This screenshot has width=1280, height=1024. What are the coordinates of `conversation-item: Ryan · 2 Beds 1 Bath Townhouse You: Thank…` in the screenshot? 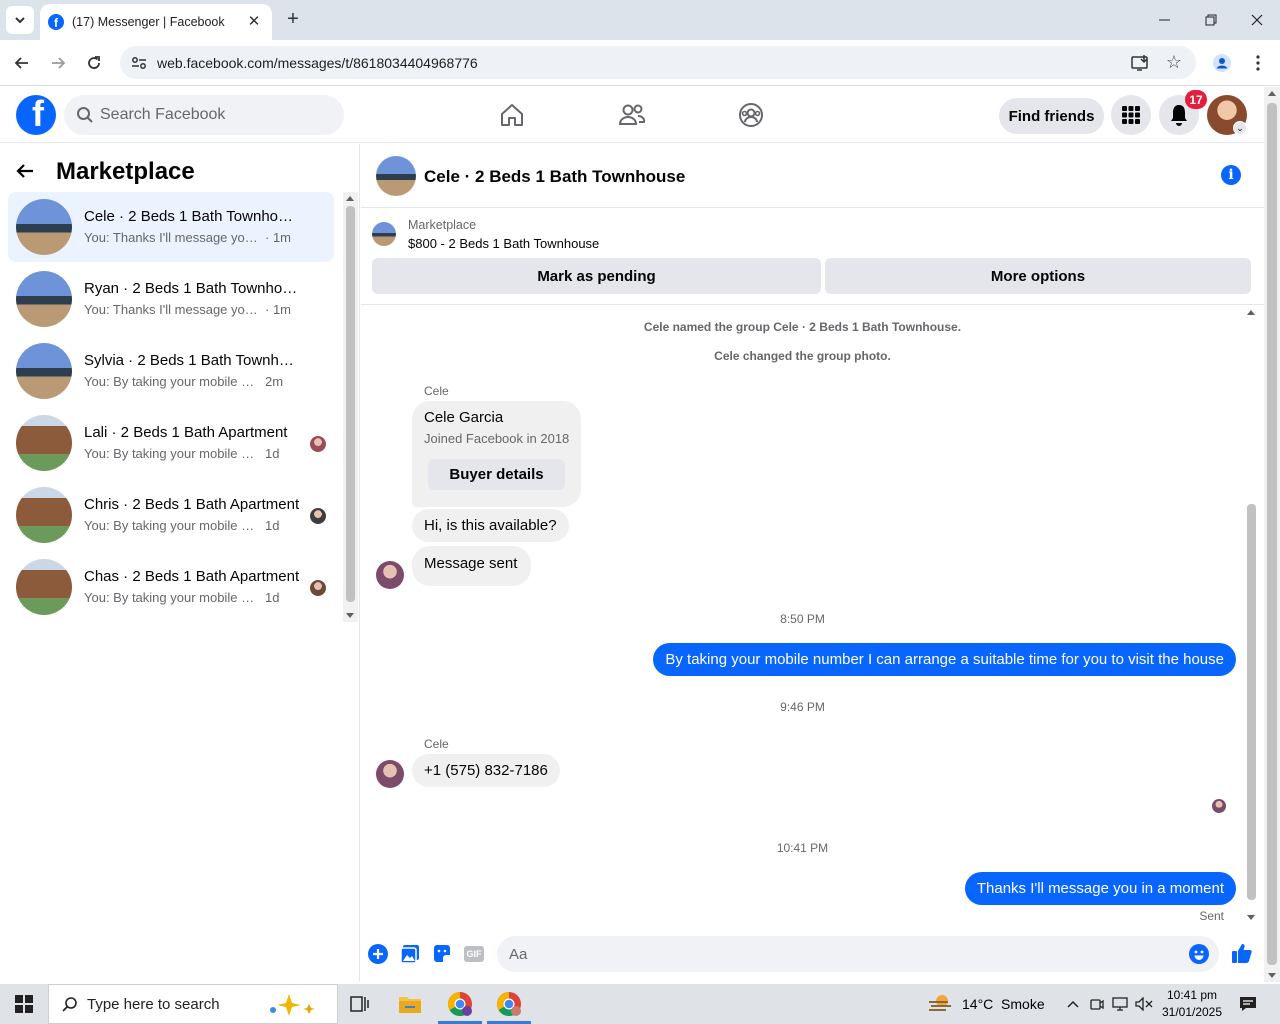 It's located at (171, 299).